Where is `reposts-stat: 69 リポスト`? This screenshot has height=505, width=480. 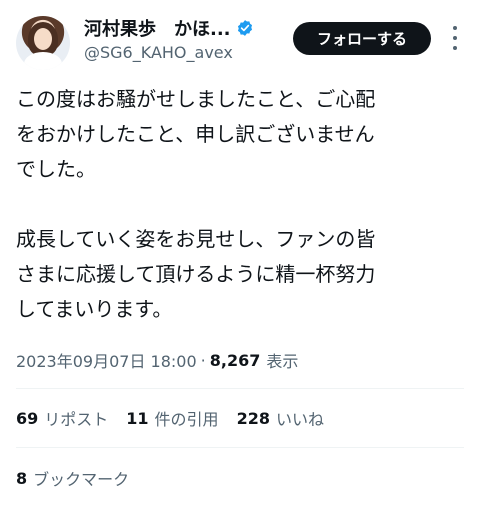 reposts-stat: 69 リポスト is located at coordinates (62, 418).